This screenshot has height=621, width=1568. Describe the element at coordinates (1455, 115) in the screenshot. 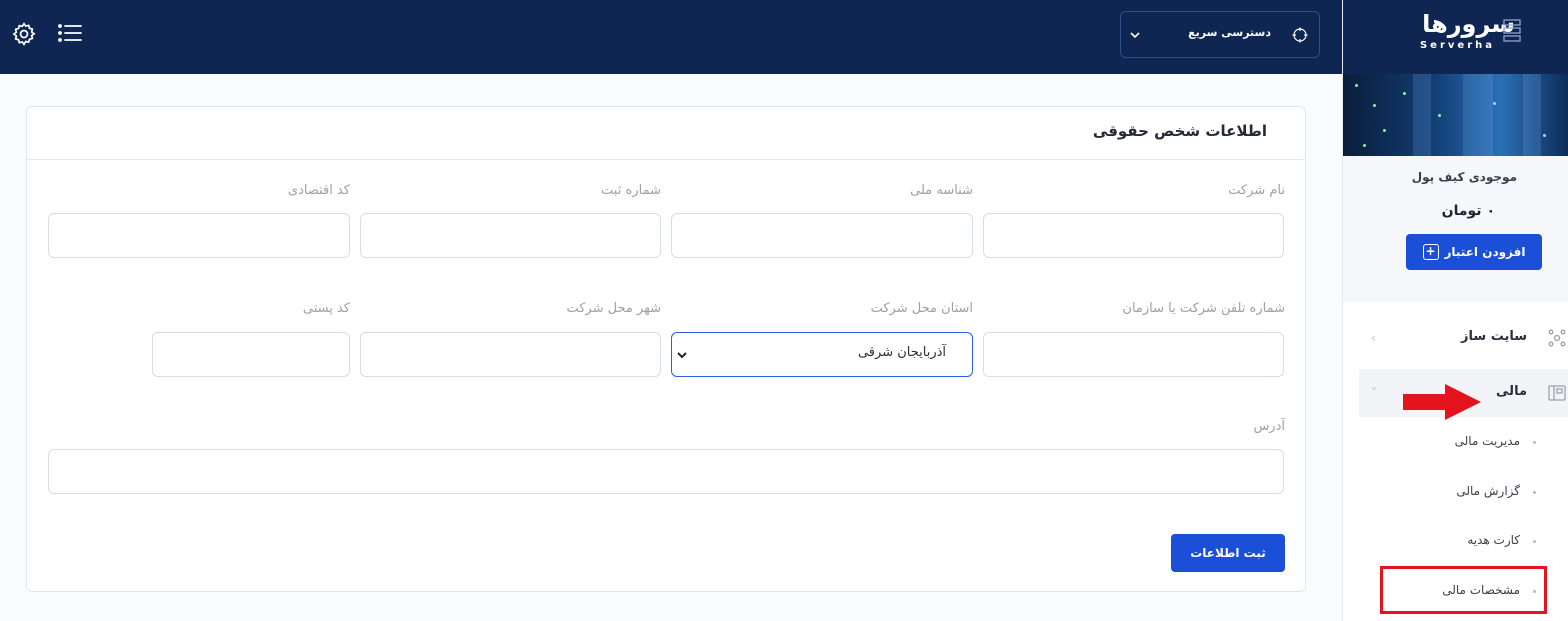

I see `banner-image` at that location.